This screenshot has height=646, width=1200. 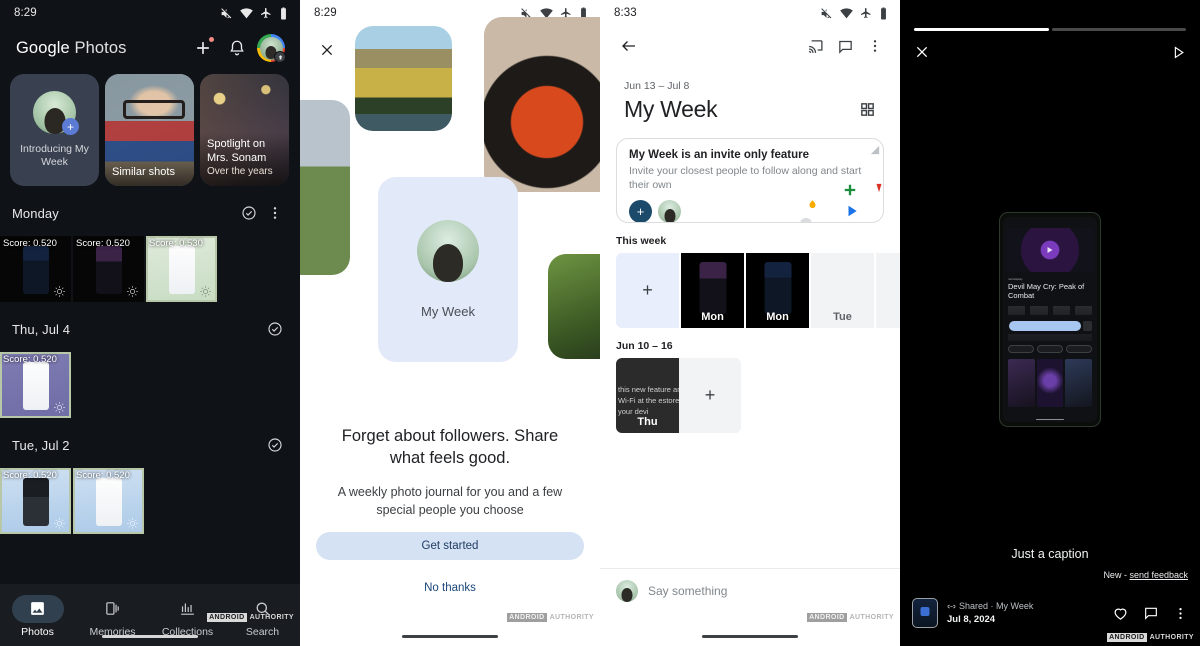 I want to click on airplane-icon, so click(x=266, y=13).